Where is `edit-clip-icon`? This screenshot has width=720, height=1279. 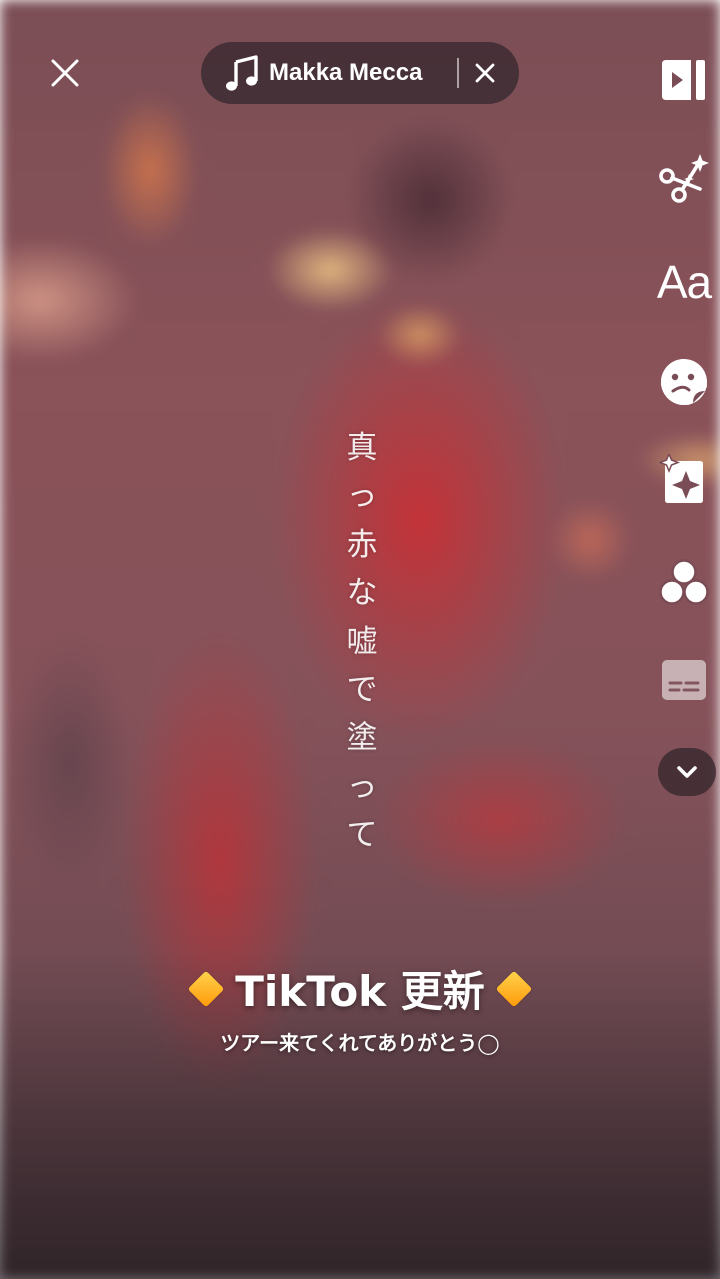 edit-clip-icon is located at coordinates (683, 80).